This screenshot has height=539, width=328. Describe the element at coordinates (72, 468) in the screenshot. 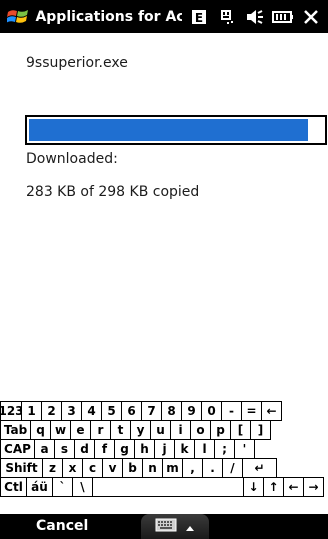

I see `key-x: x` at that location.